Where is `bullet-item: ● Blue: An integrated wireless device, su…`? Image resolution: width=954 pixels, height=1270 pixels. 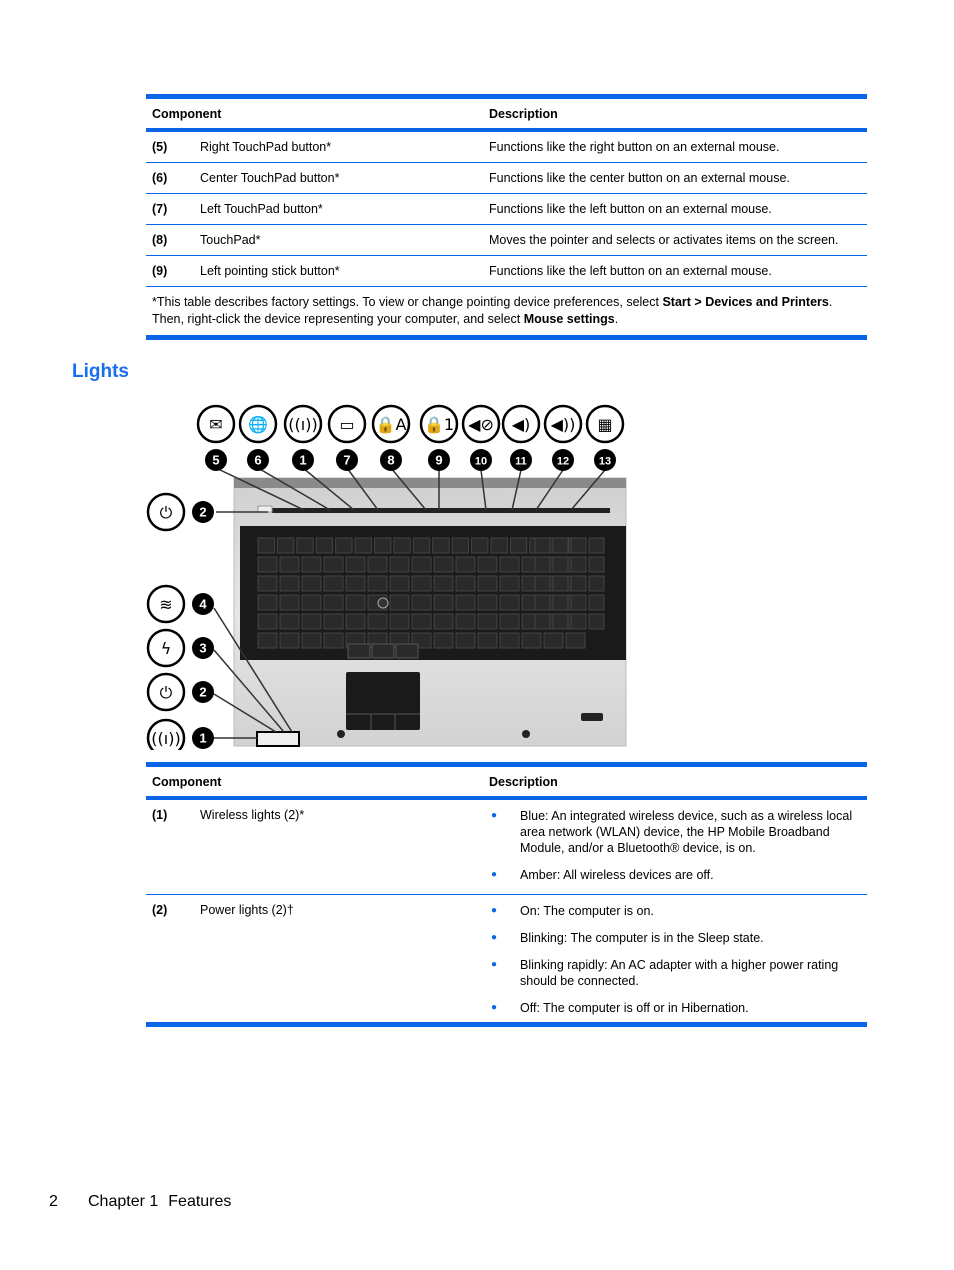 bullet-item: ● Blue: An integrated wireless device, su… is located at coordinates (678, 832).